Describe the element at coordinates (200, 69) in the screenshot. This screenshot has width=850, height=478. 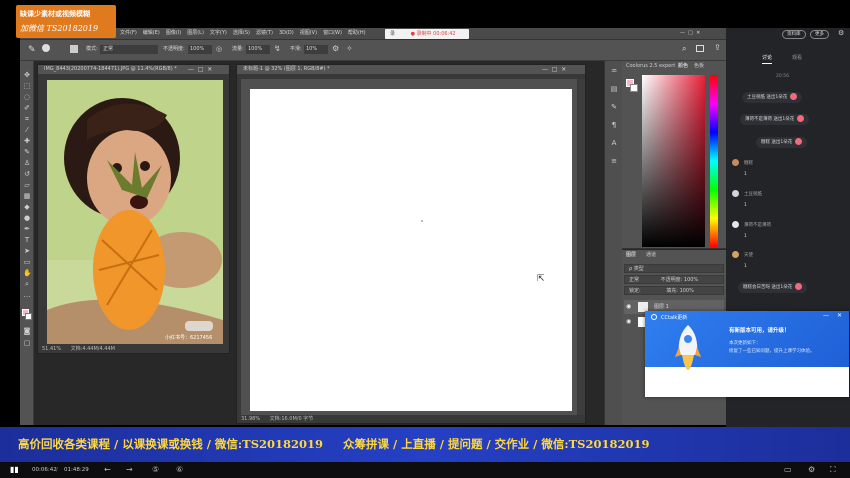
I see `photo-window-controls: — □ ✕` at that location.